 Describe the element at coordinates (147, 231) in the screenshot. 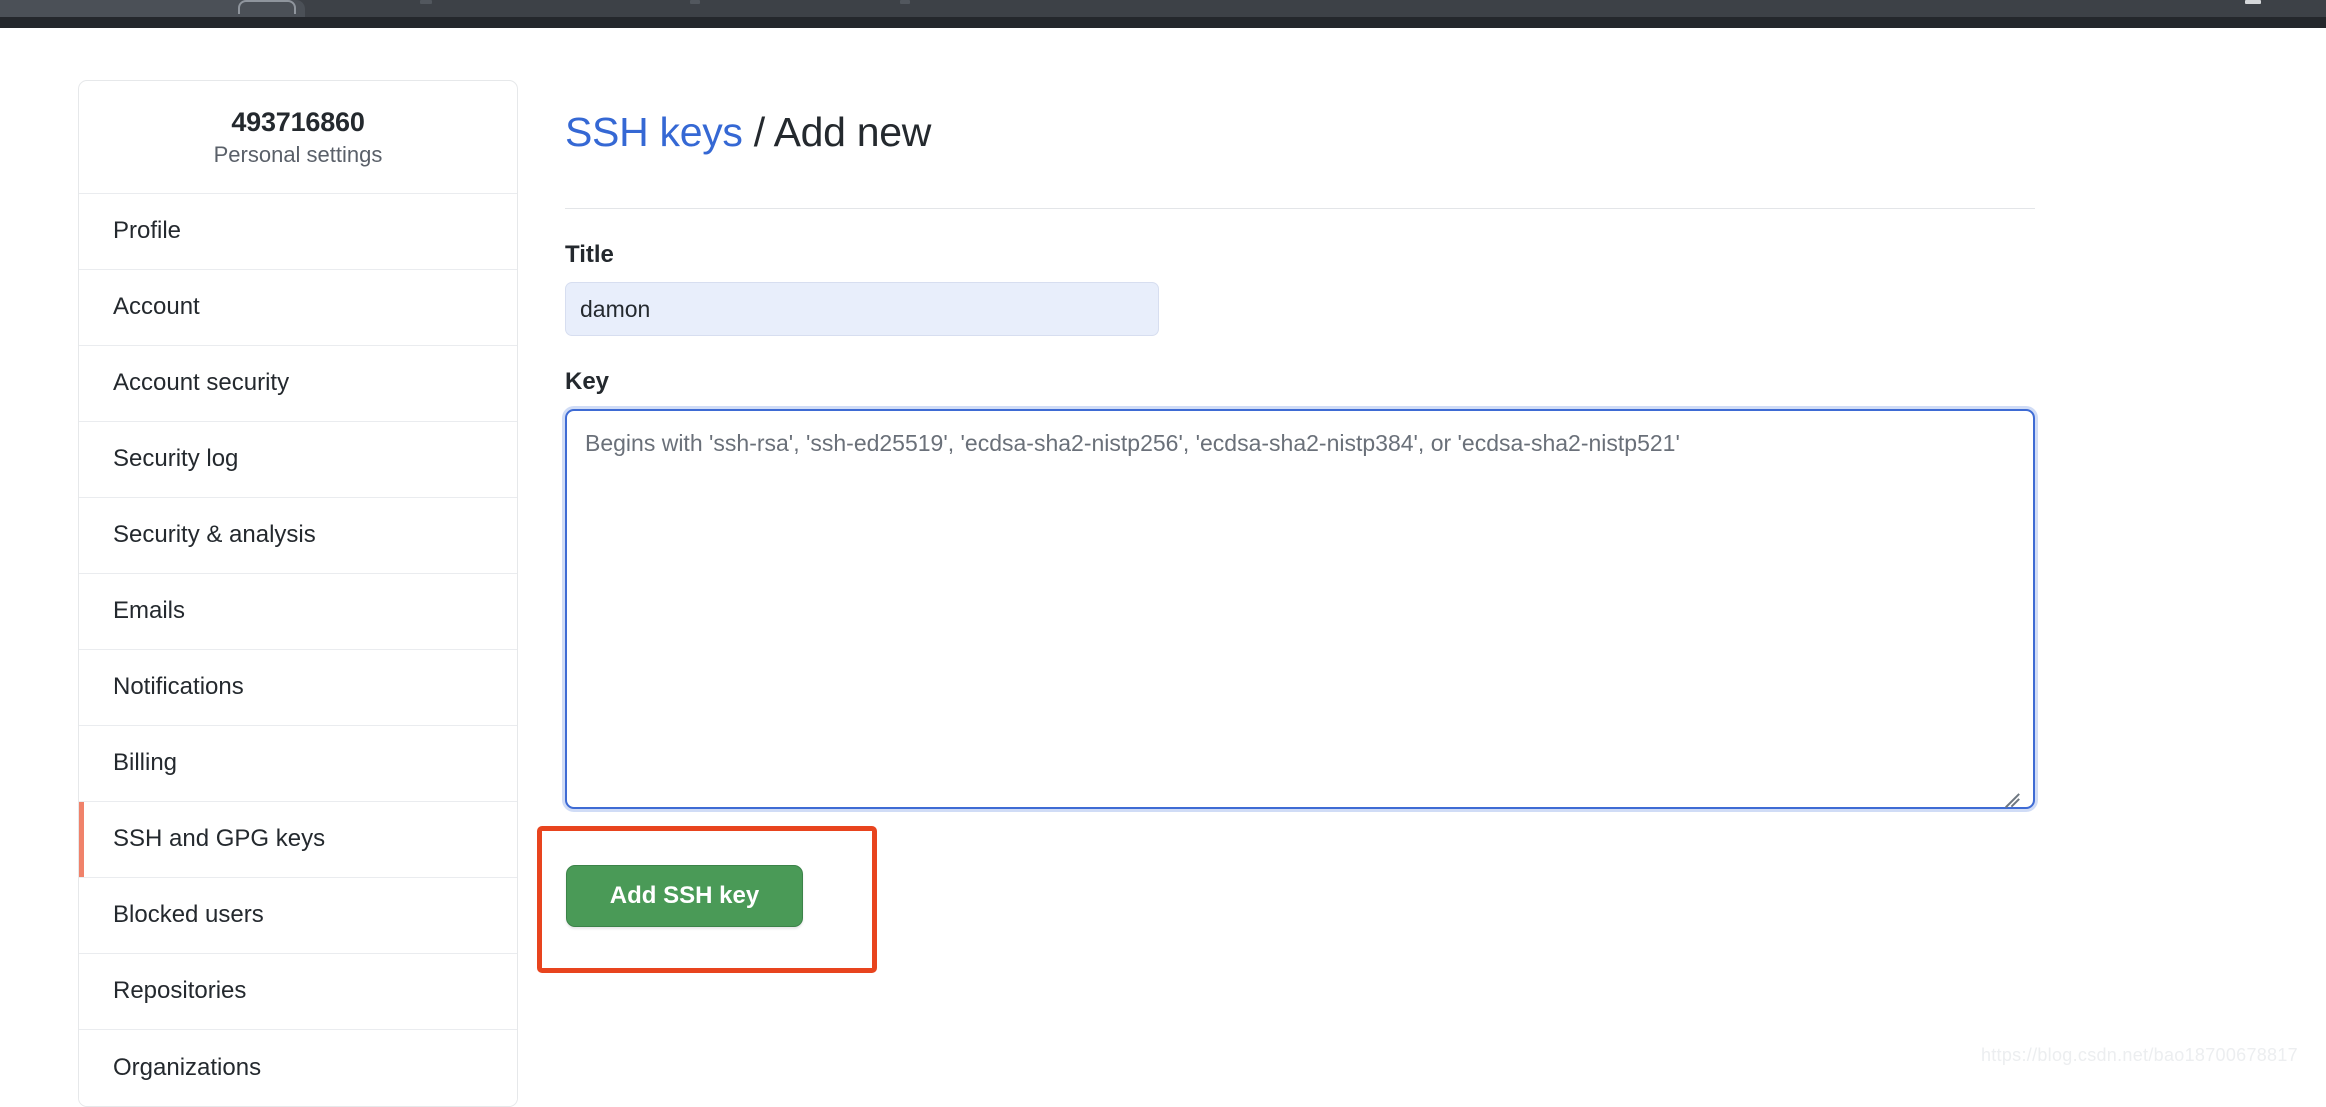

I see `sidebar-item-label: Profile` at that location.